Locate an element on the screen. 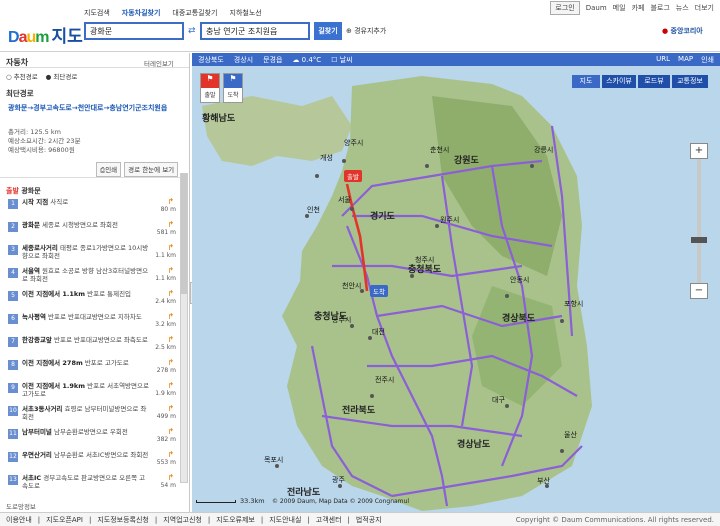  url-button: URL is located at coordinates (663, 60).